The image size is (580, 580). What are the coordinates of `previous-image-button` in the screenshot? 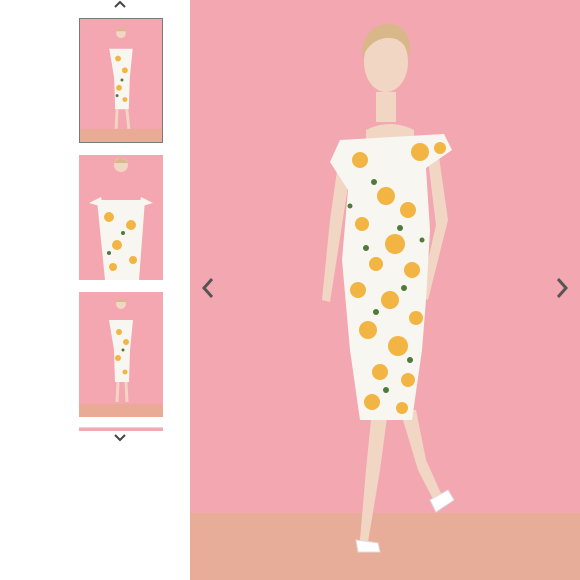 It's located at (208, 288).